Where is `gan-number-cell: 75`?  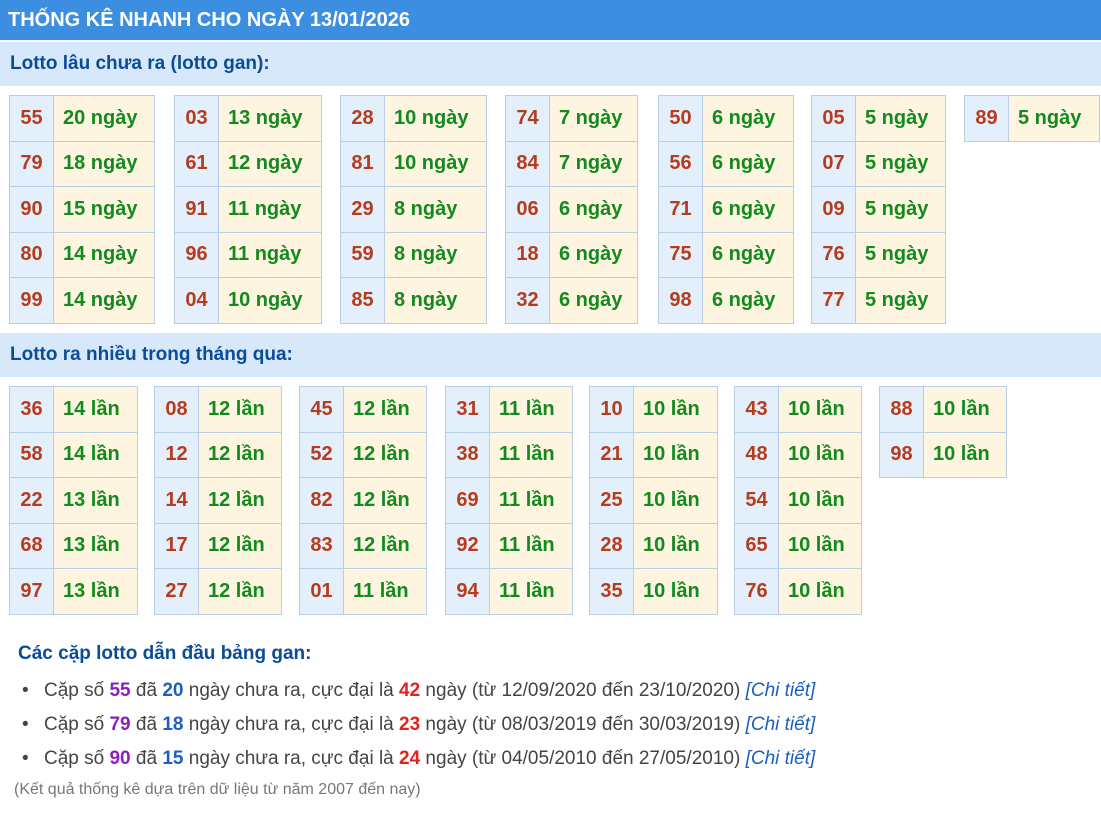
gan-number-cell: 75 is located at coordinates (680, 254).